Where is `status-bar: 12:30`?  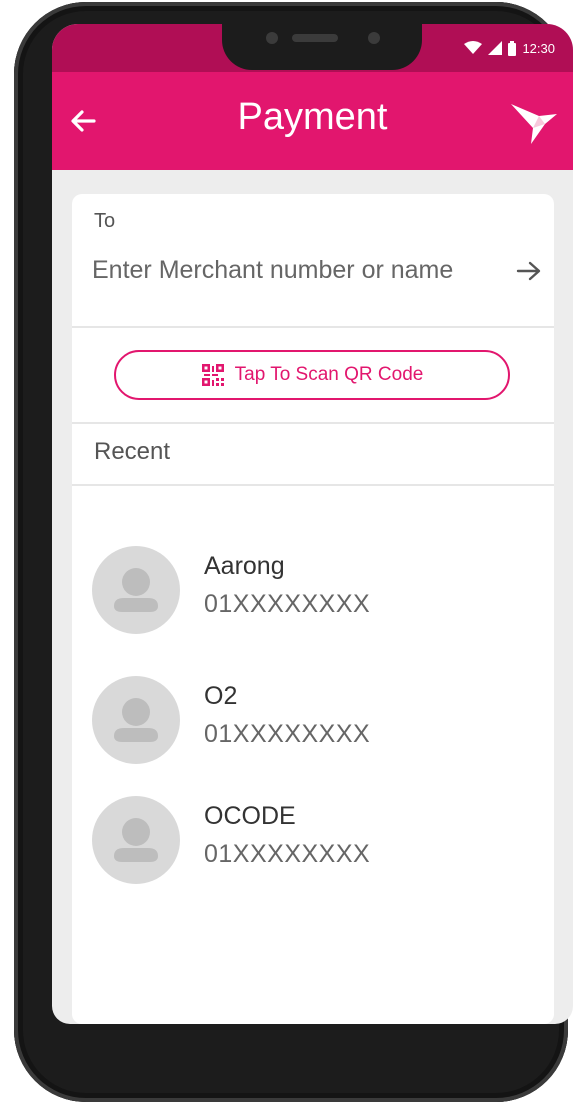 status-bar: 12:30 is located at coordinates (312, 48).